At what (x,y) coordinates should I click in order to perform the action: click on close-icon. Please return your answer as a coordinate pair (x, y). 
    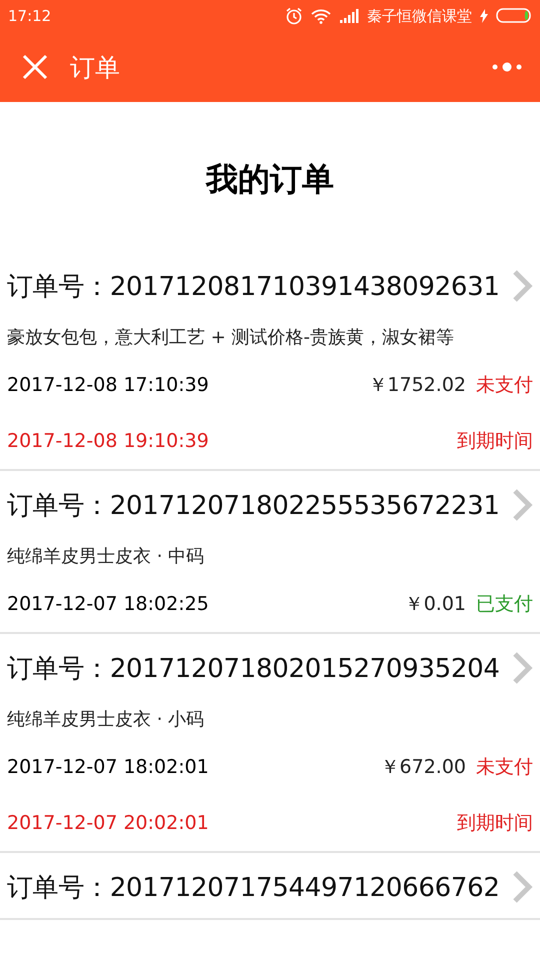
    Looking at the image, I should click on (35, 67).